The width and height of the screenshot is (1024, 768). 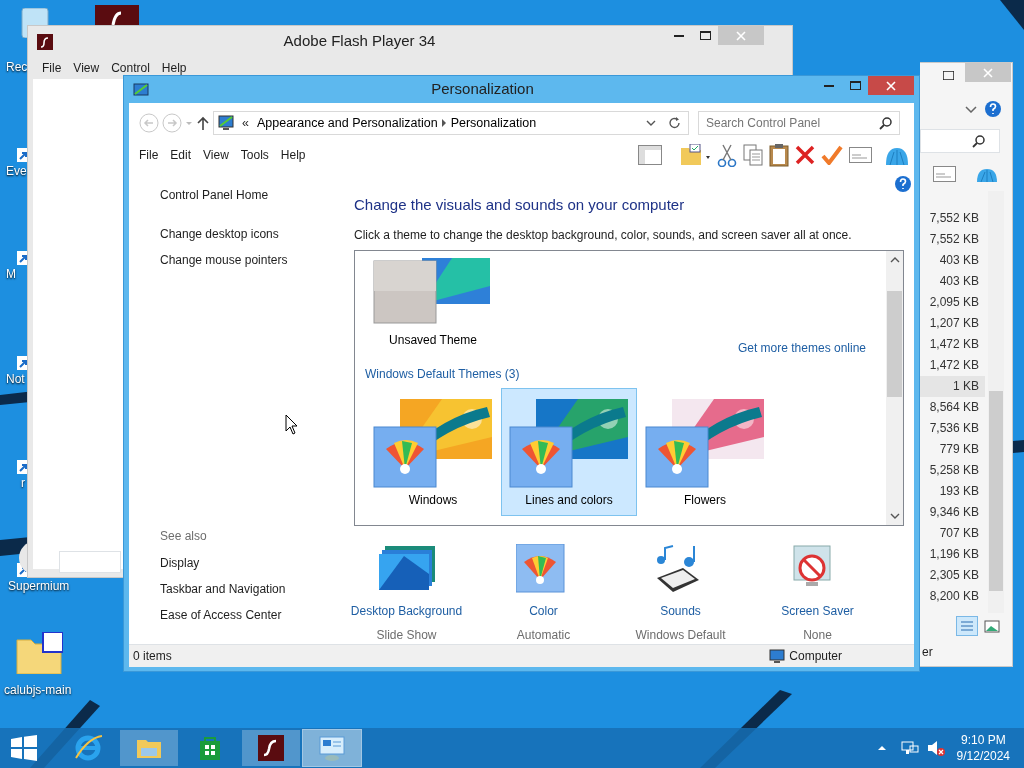 I want to click on window-title: Adobe Flash Player 34, so click(x=359, y=41).